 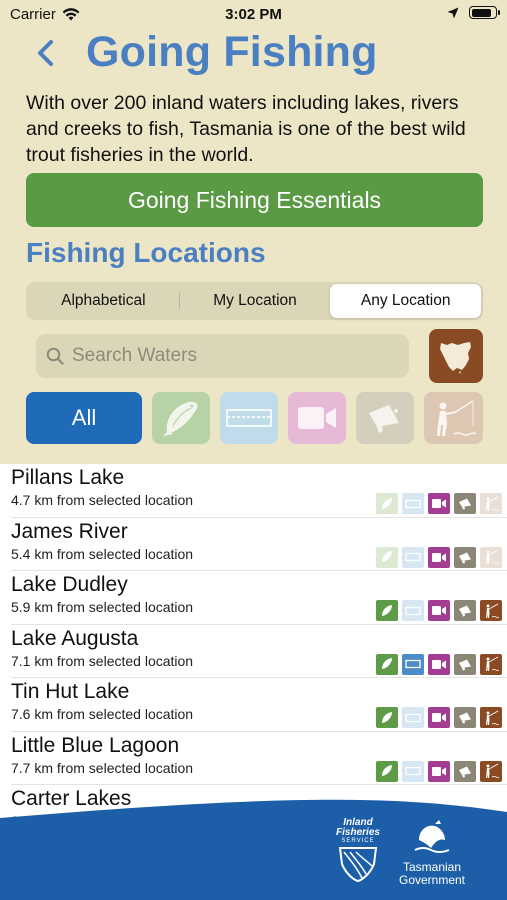 I want to click on search-waters-input: Search Waters, so click(x=222, y=356).